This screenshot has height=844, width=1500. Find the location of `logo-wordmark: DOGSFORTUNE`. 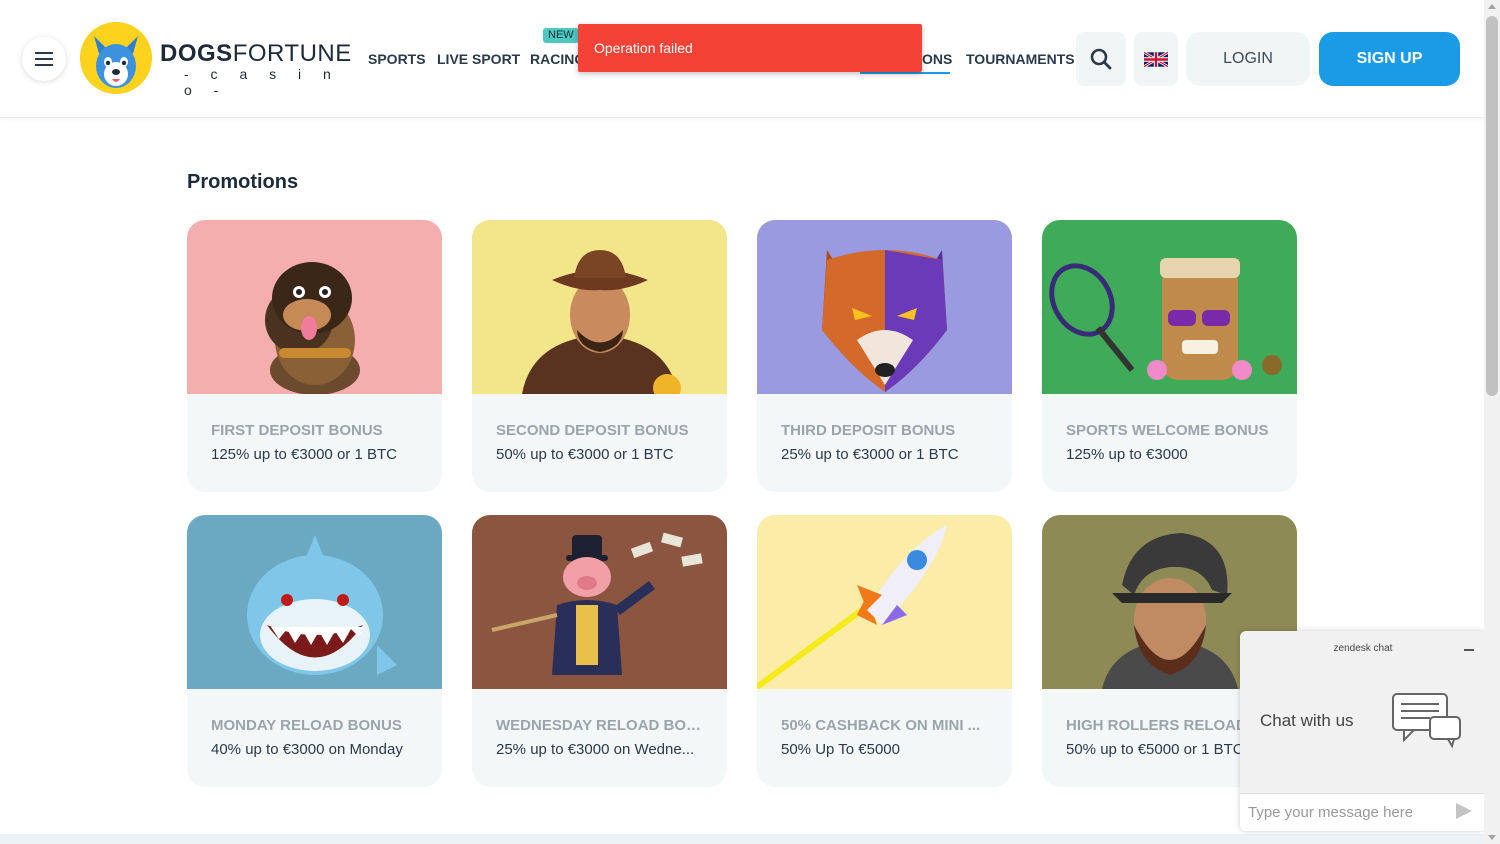

logo-wordmark: DOGSFORTUNE is located at coordinates (256, 53).